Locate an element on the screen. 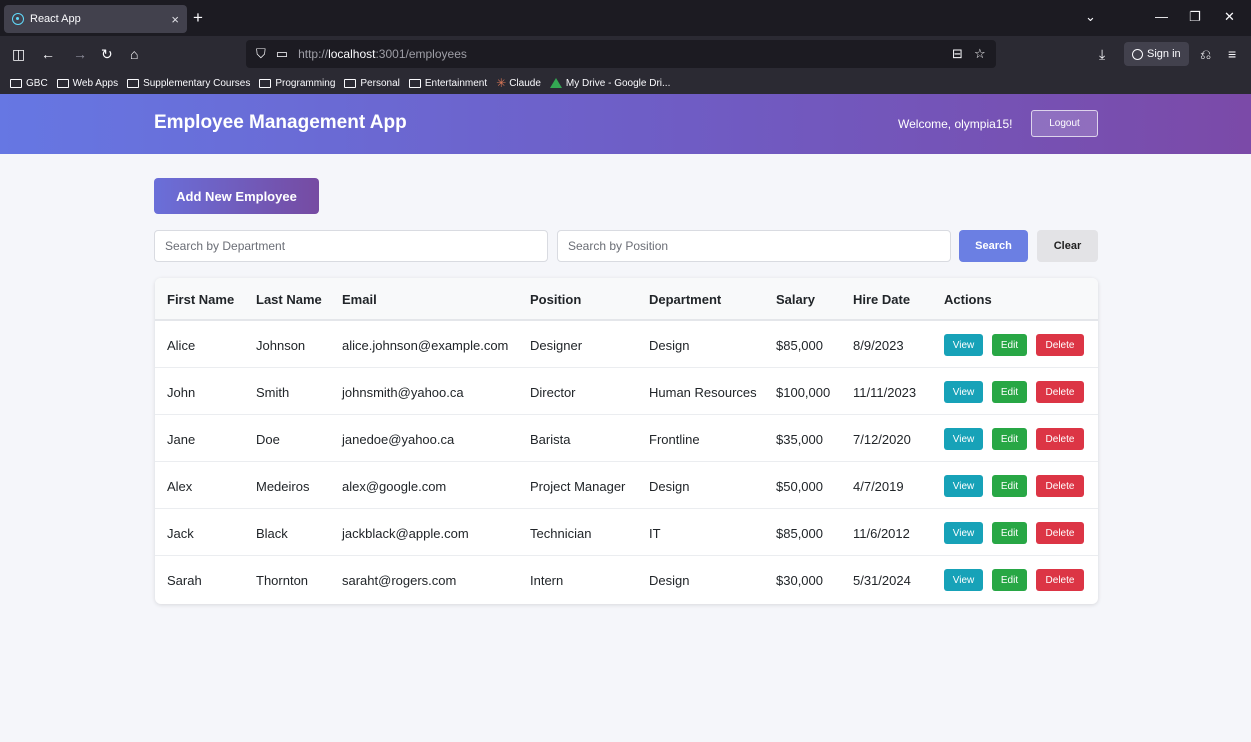  extensions-icon: ⎌ is located at coordinates (1205, 54).